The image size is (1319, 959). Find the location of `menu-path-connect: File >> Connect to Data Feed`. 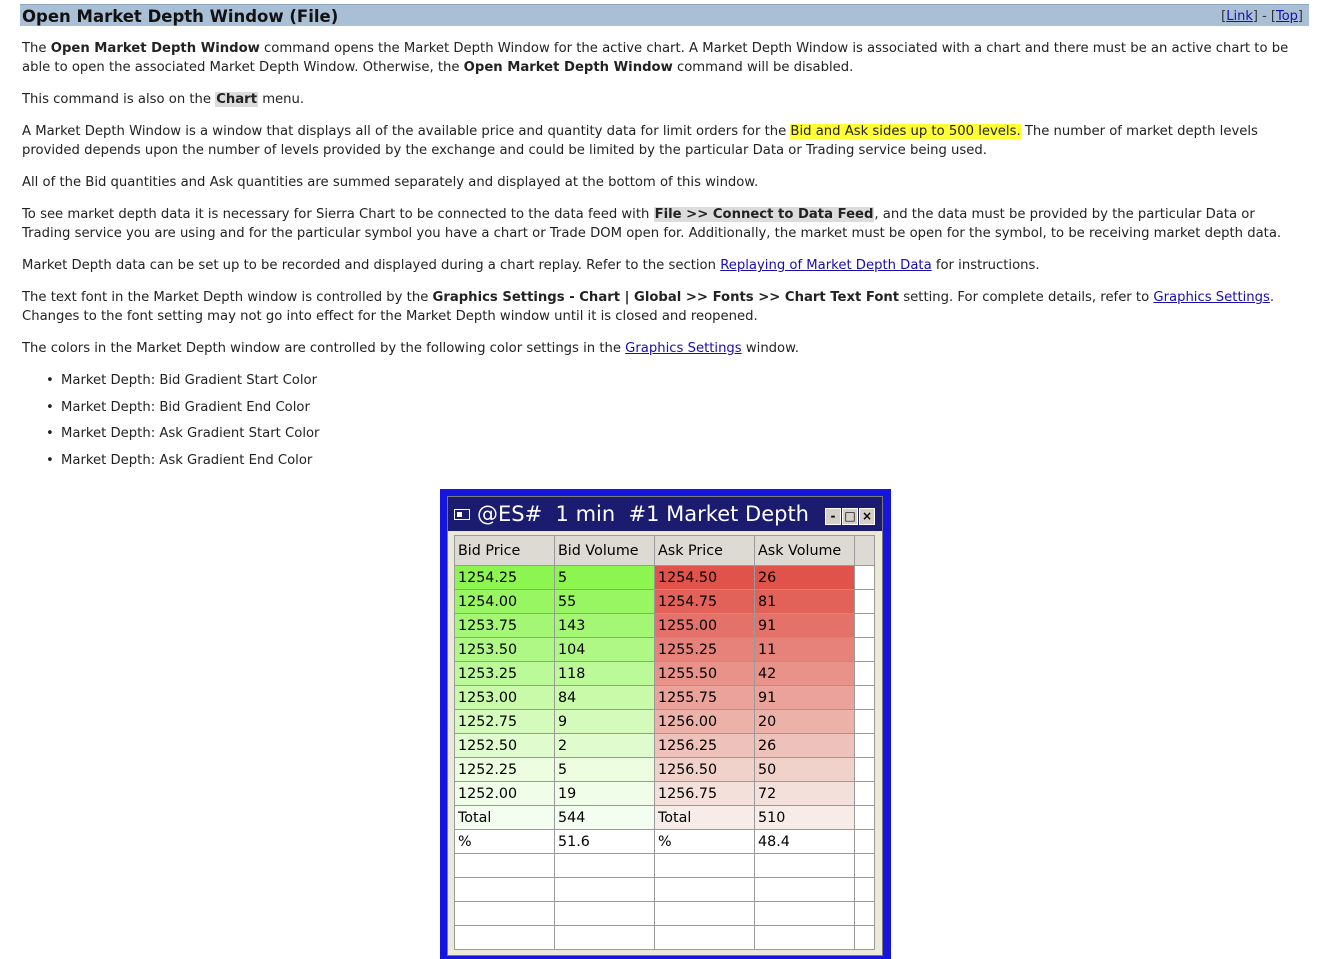

menu-path-connect: File >> Connect to Data Feed is located at coordinates (764, 214).